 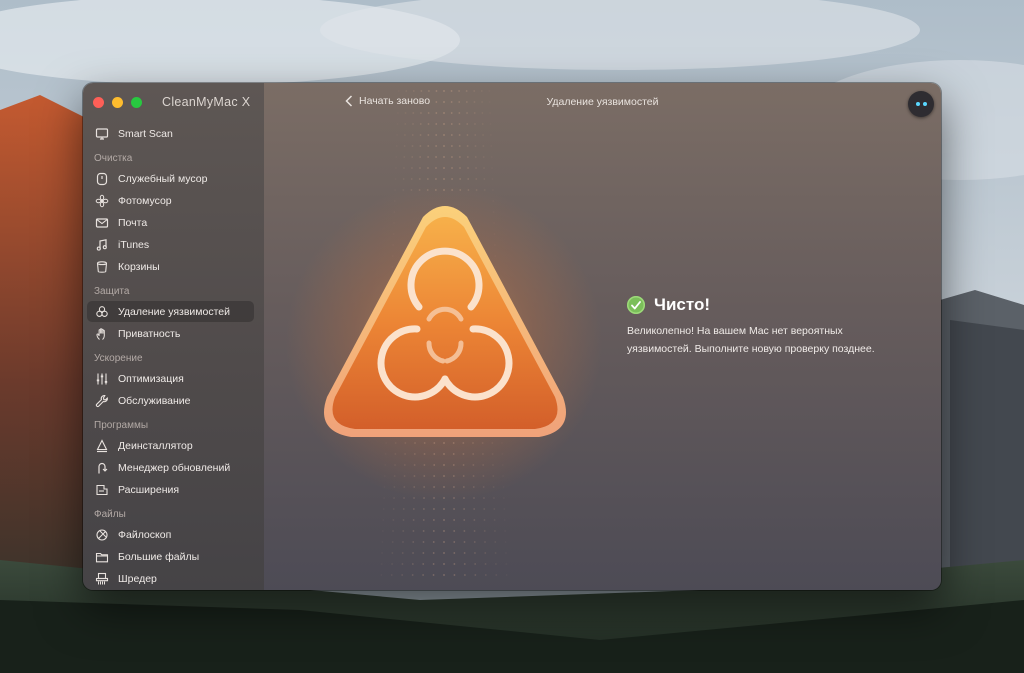 I want to click on sidebar-item-privacy: Приватность, so click(x=170, y=333).